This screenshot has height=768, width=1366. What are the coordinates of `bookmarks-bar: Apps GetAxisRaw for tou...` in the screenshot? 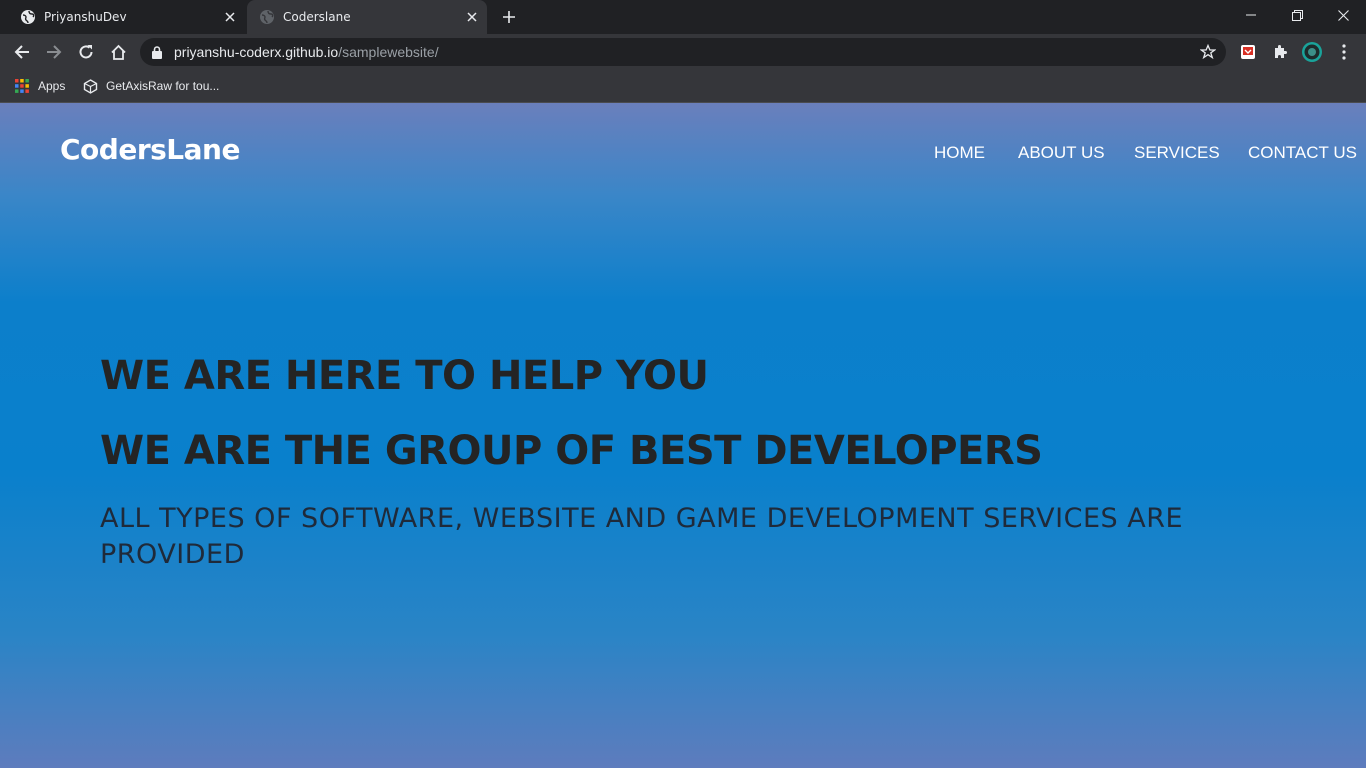 It's located at (683, 86).